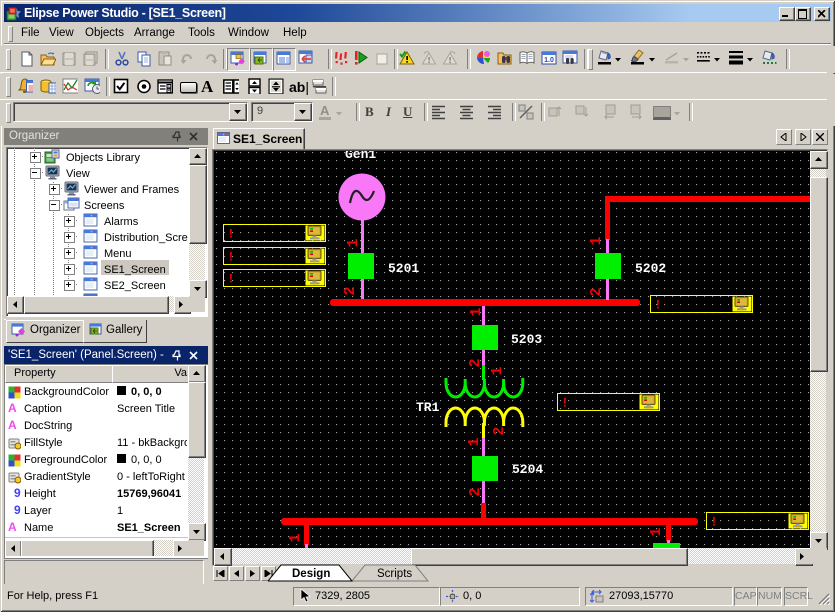 Image resolution: width=835 pixels, height=612 pixels. Describe the element at coordinates (549, 60) in the screenshot. I see `svg-text: 1.0` at that location.